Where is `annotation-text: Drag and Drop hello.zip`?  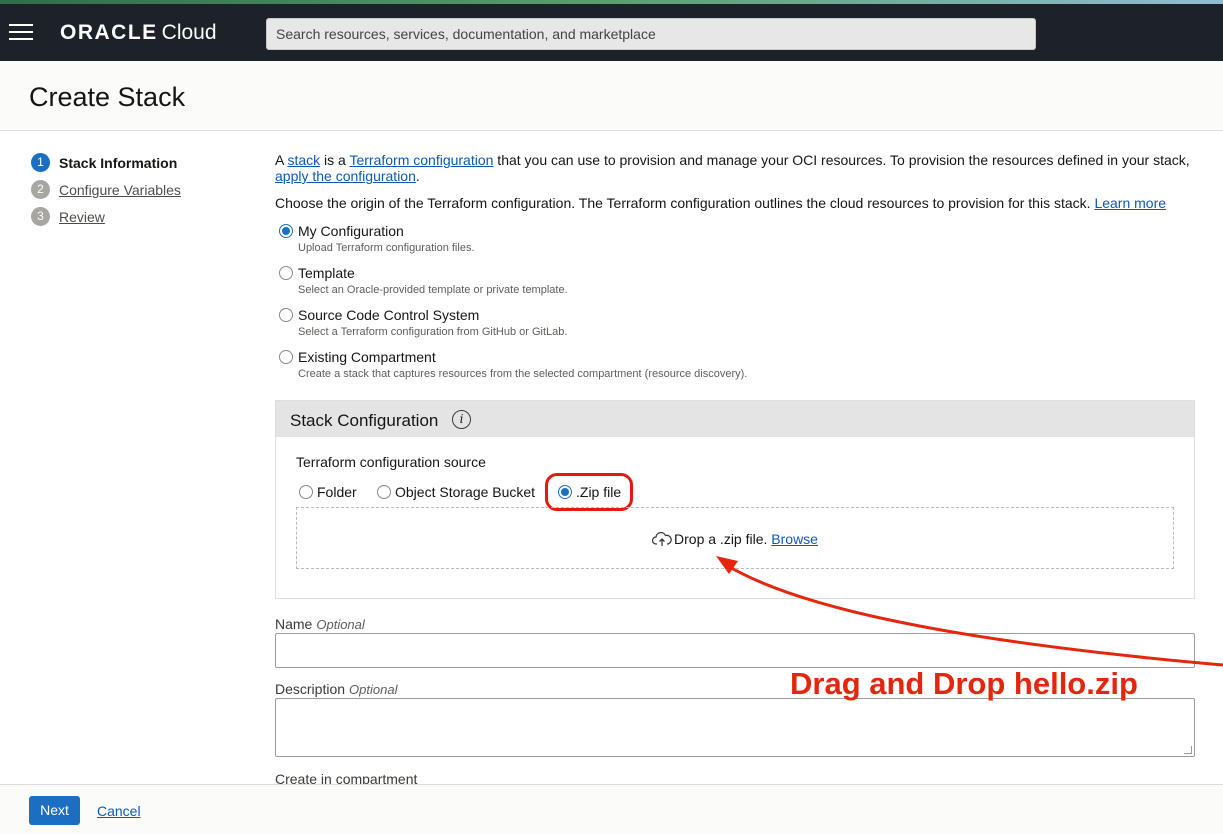
annotation-text: Drag and Drop hello.zip is located at coordinates (964, 683).